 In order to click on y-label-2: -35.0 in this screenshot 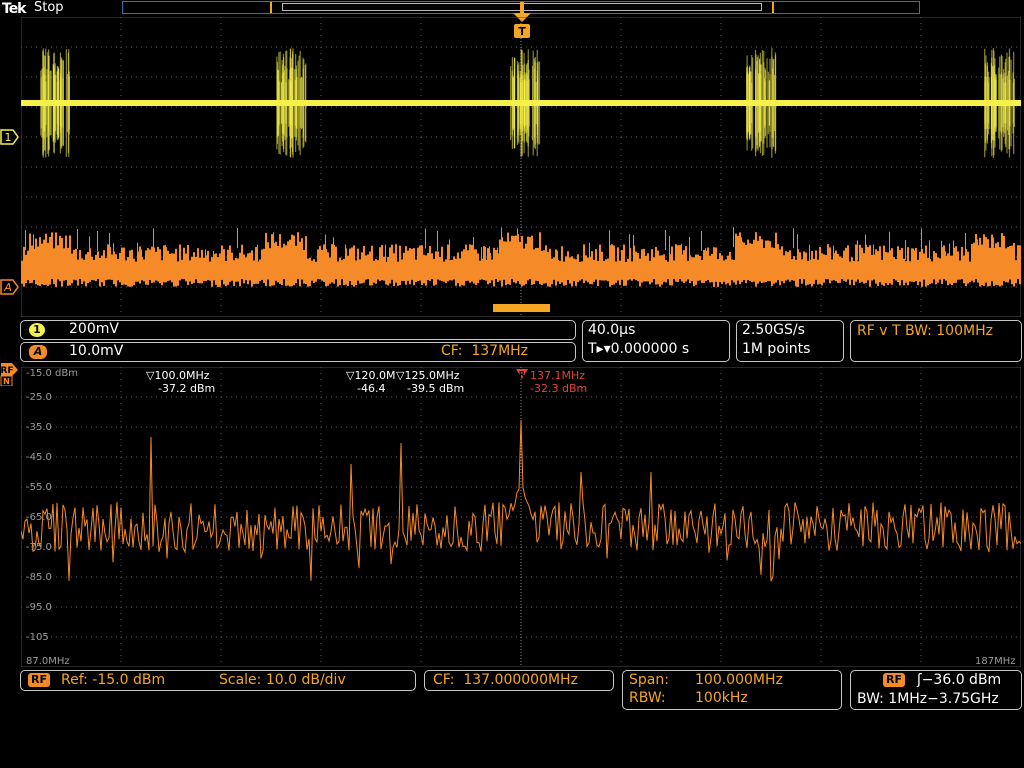, I will do `click(39, 427)`.